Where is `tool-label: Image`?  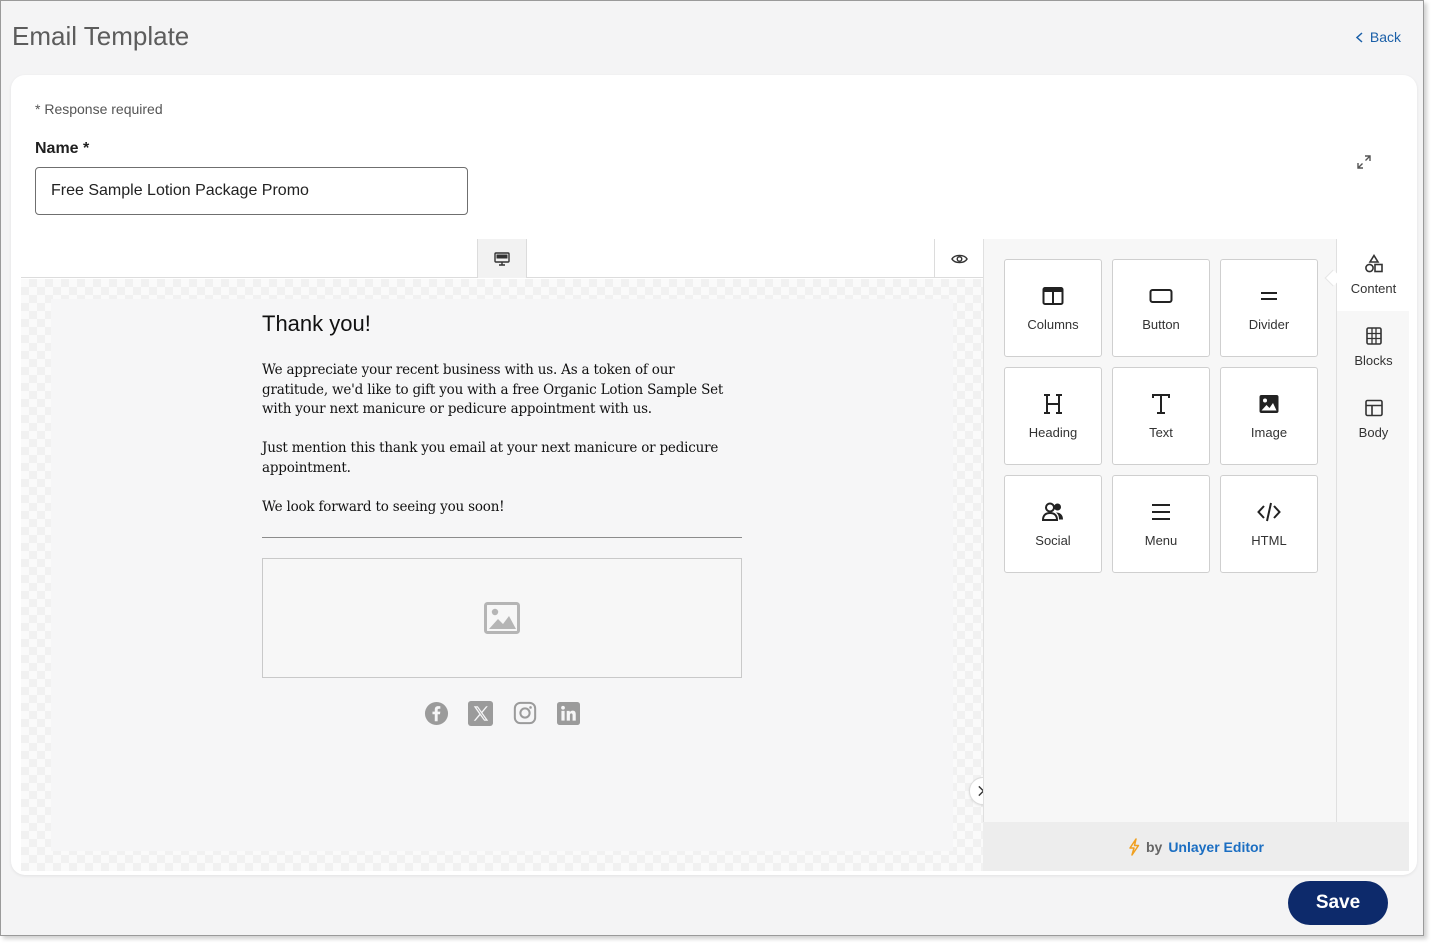 tool-label: Image is located at coordinates (1269, 432).